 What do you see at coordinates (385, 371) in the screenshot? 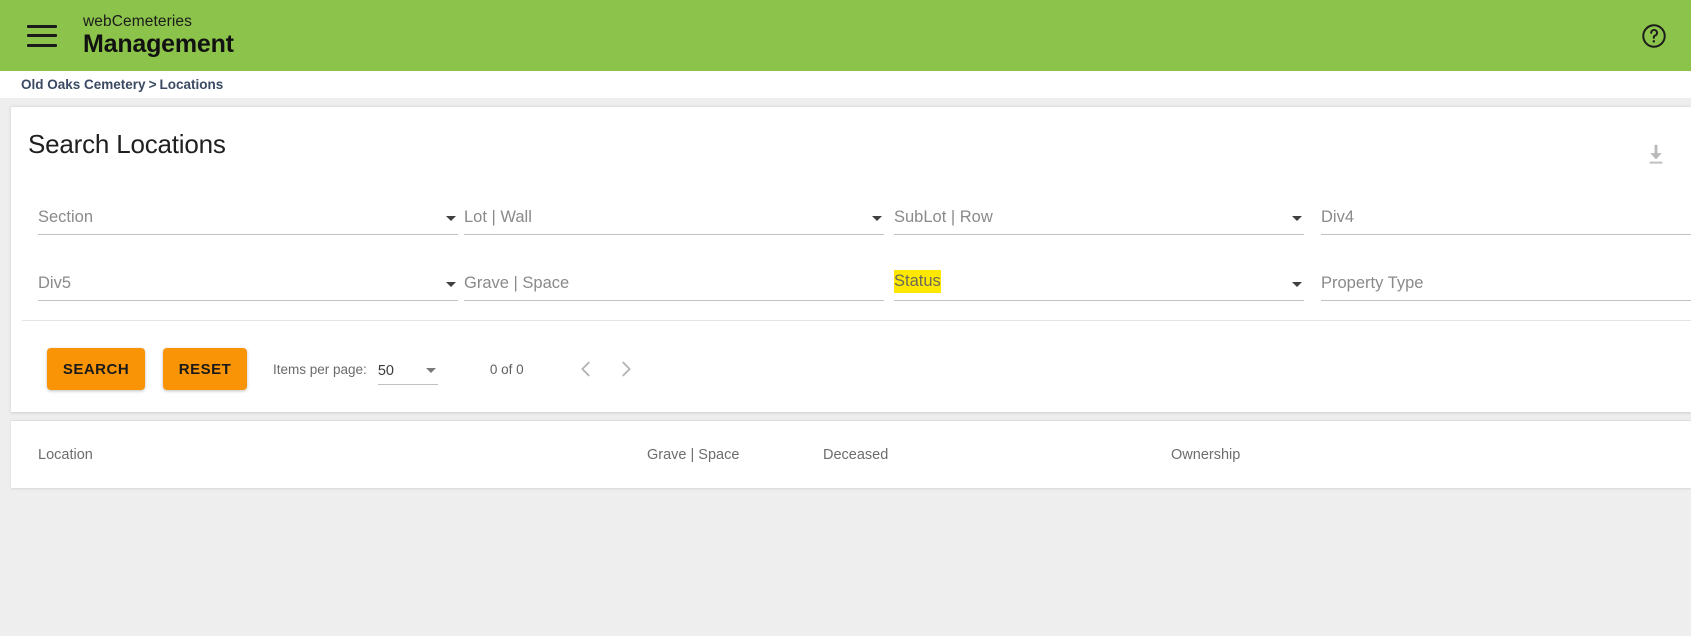
I see `items-per-page-value: 50` at bounding box center [385, 371].